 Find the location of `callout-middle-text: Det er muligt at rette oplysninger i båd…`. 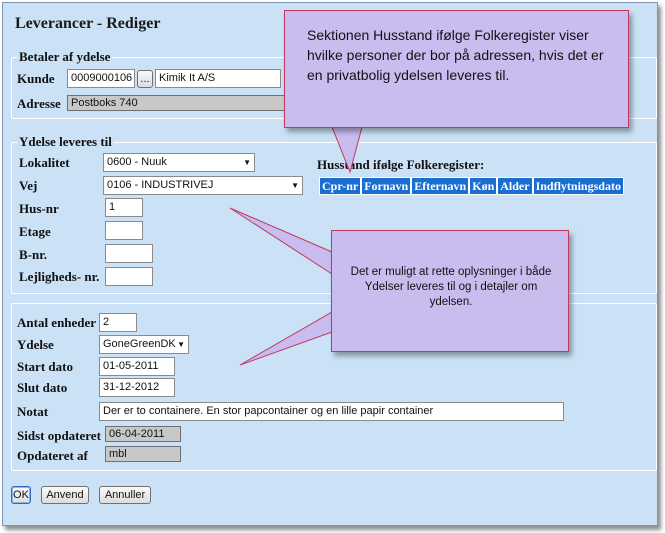

callout-middle-text: Det er muligt at rette oplysninger i båd… is located at coordinates (451, 287).